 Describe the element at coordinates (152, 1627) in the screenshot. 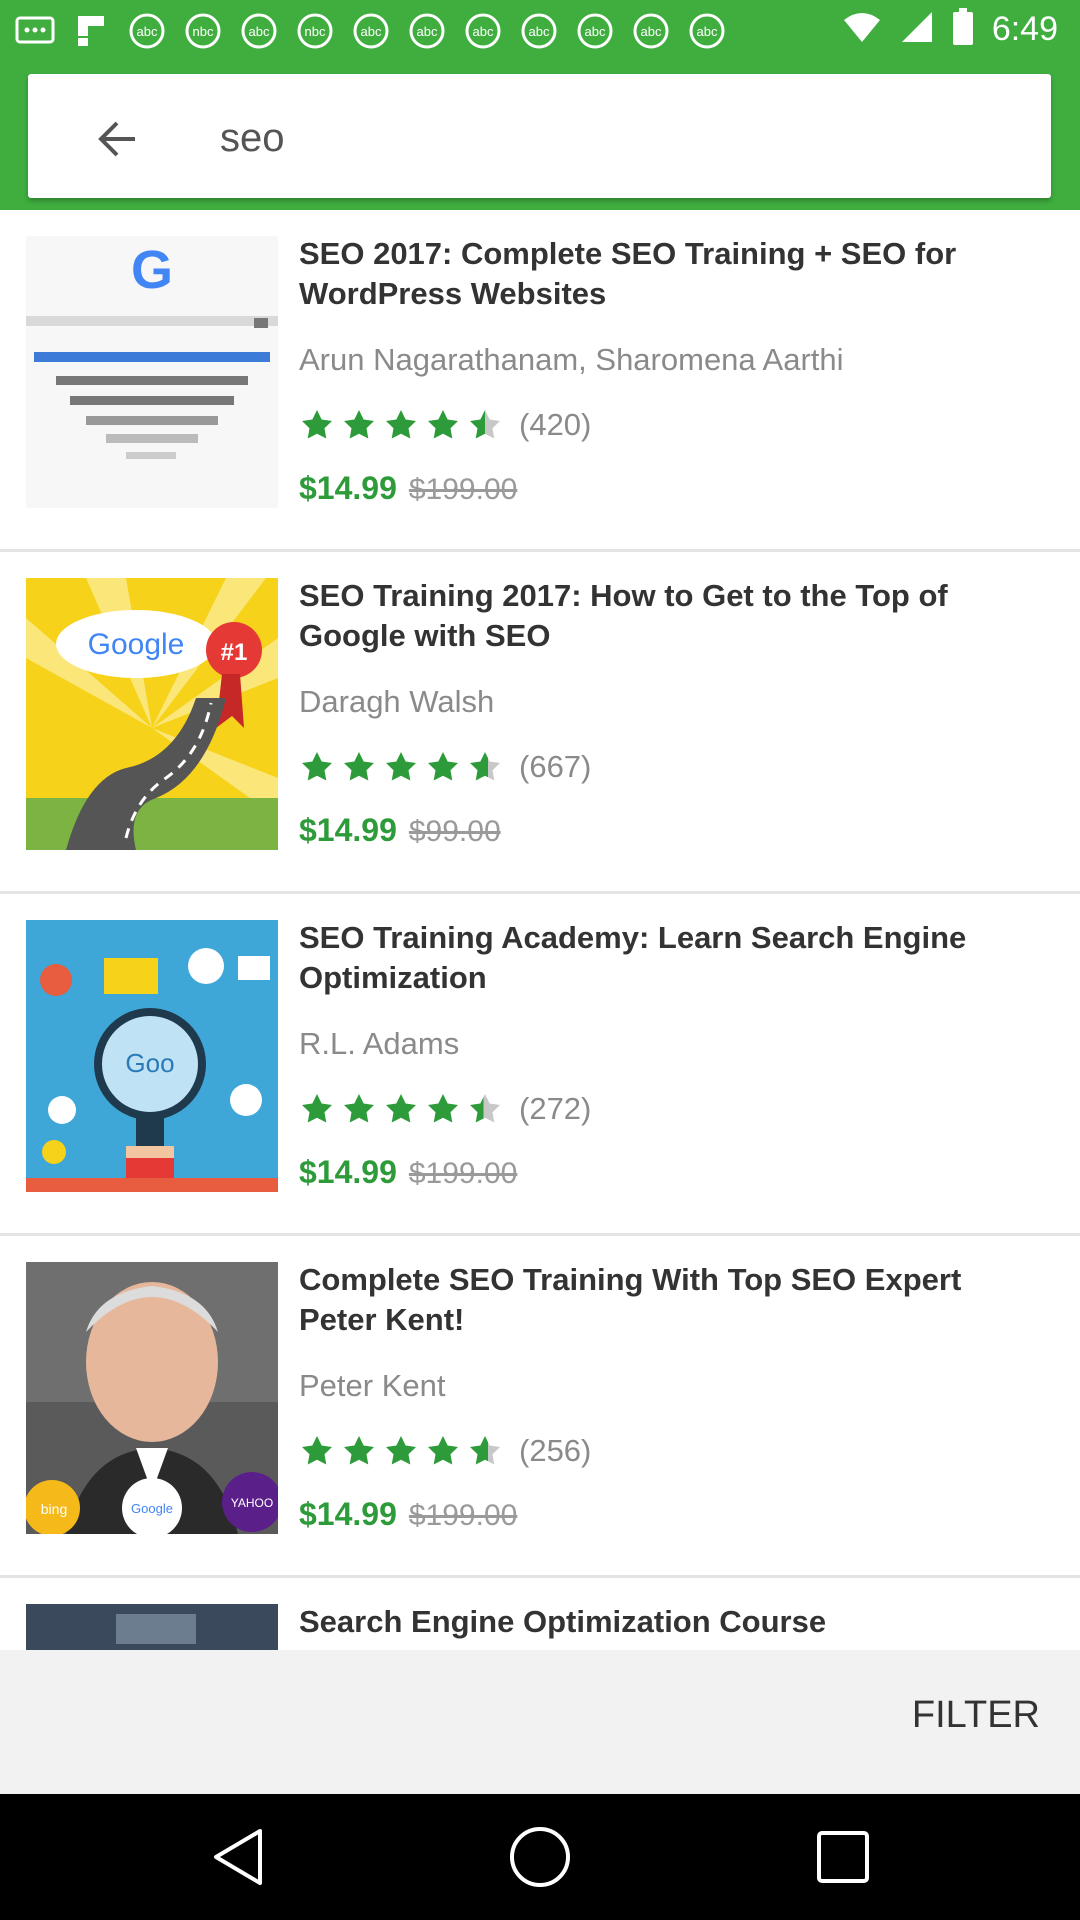

I see `course-thumbnail` at that location.